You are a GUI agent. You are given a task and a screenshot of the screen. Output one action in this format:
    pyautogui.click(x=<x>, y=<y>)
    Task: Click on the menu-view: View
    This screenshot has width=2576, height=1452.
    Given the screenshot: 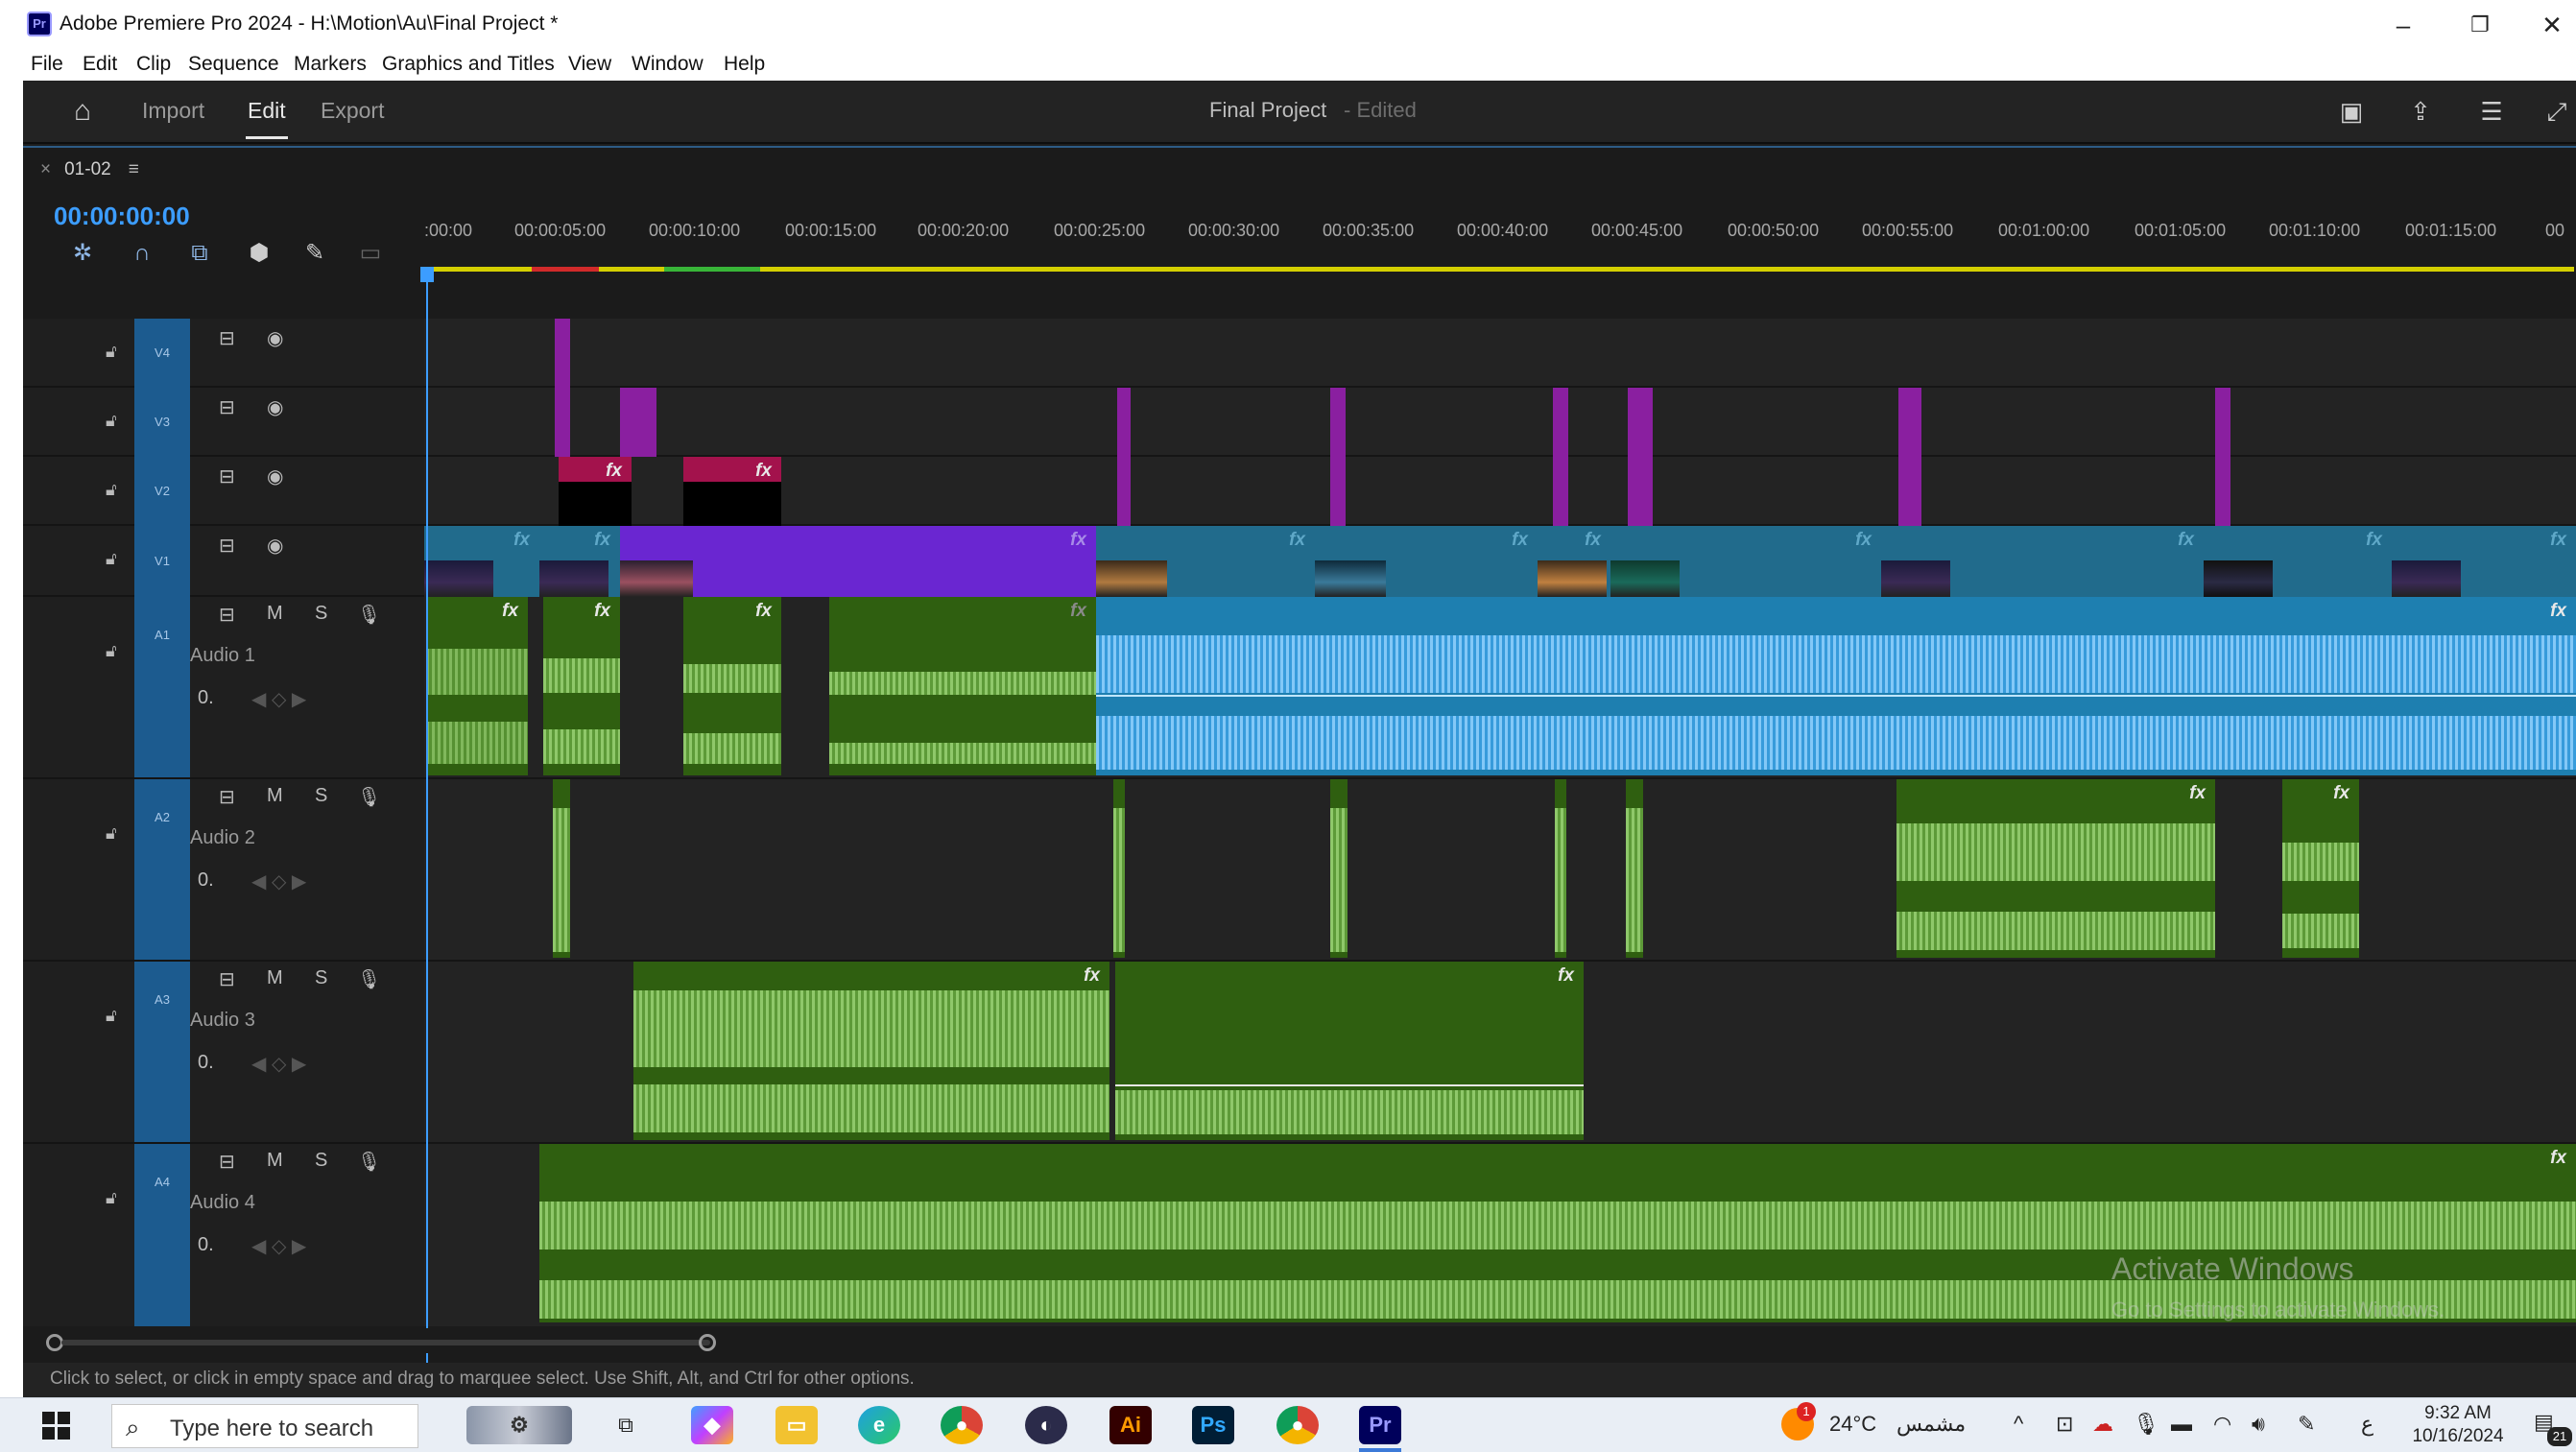 What is the action you would take?
    pyautogui.click(x=589, y=64)
    